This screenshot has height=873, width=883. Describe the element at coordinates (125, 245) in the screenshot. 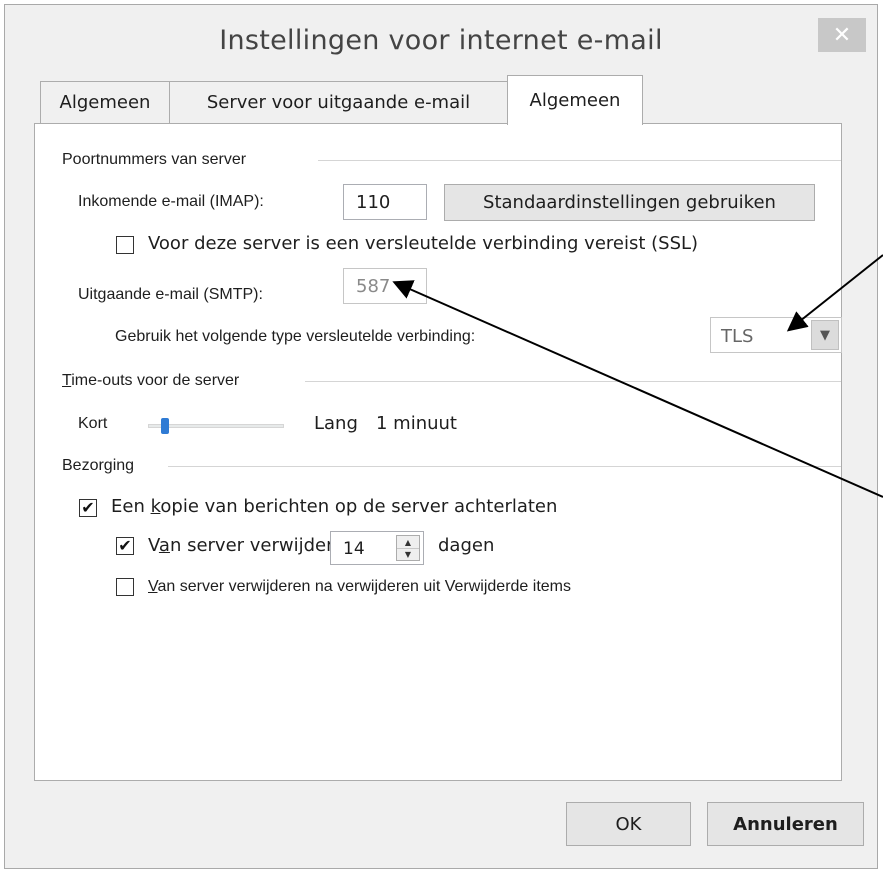

I see `ssl-checkbox` at that location.